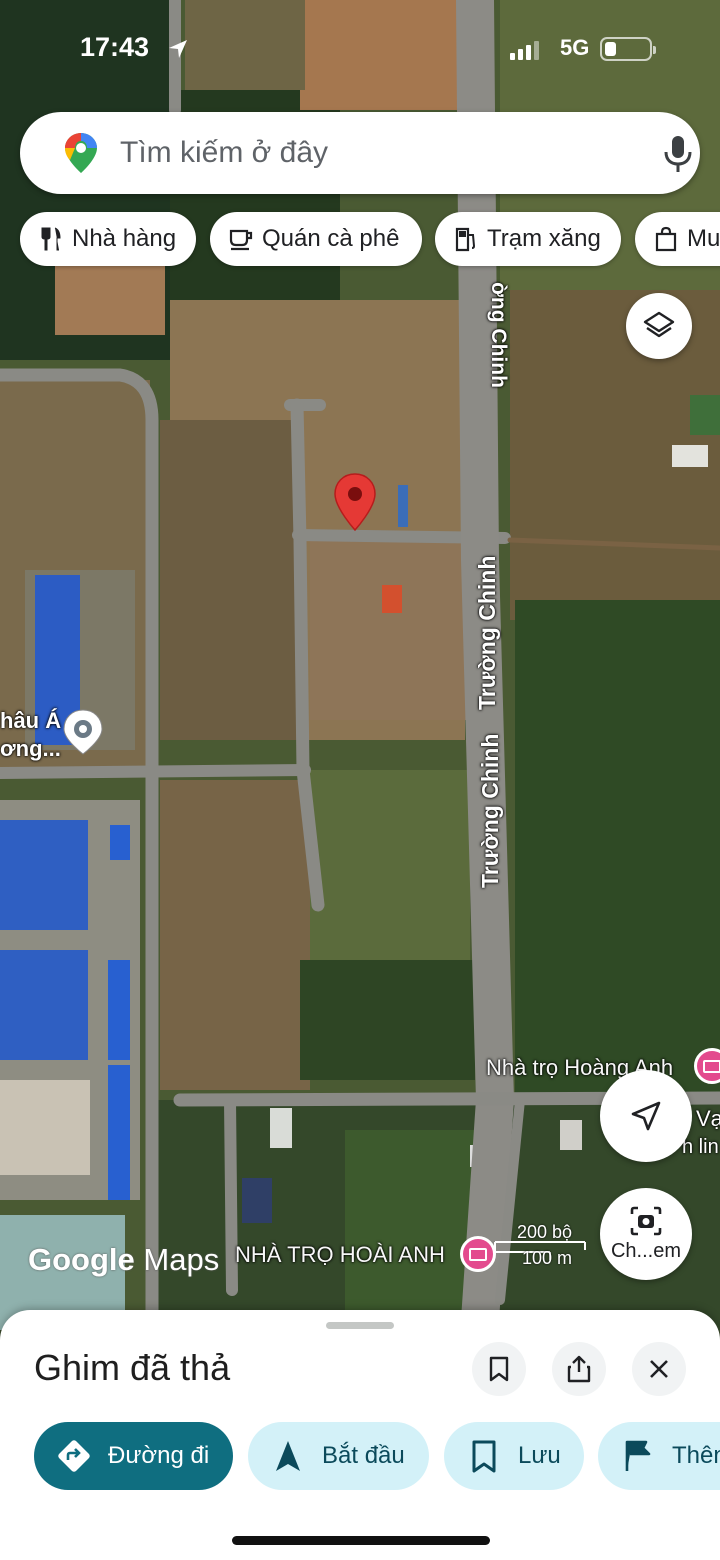 The width and height of the screenshot is (720, 1560). I want to click on chip-gas-station: Trạm xăng, so click(528, 239).